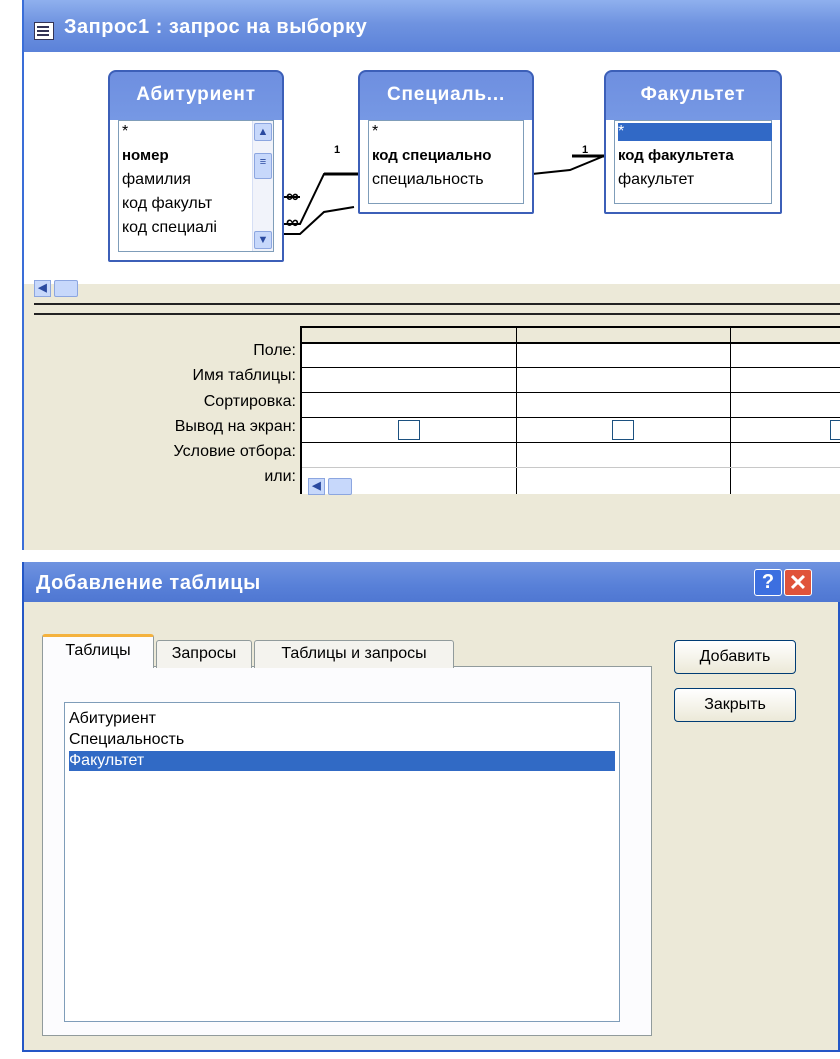 The image size is (840, 1059). What do you see at coordinates (693, 94) in the screenshot?
I see `field-list-title: Факультет` at bounding box center [693, 94].